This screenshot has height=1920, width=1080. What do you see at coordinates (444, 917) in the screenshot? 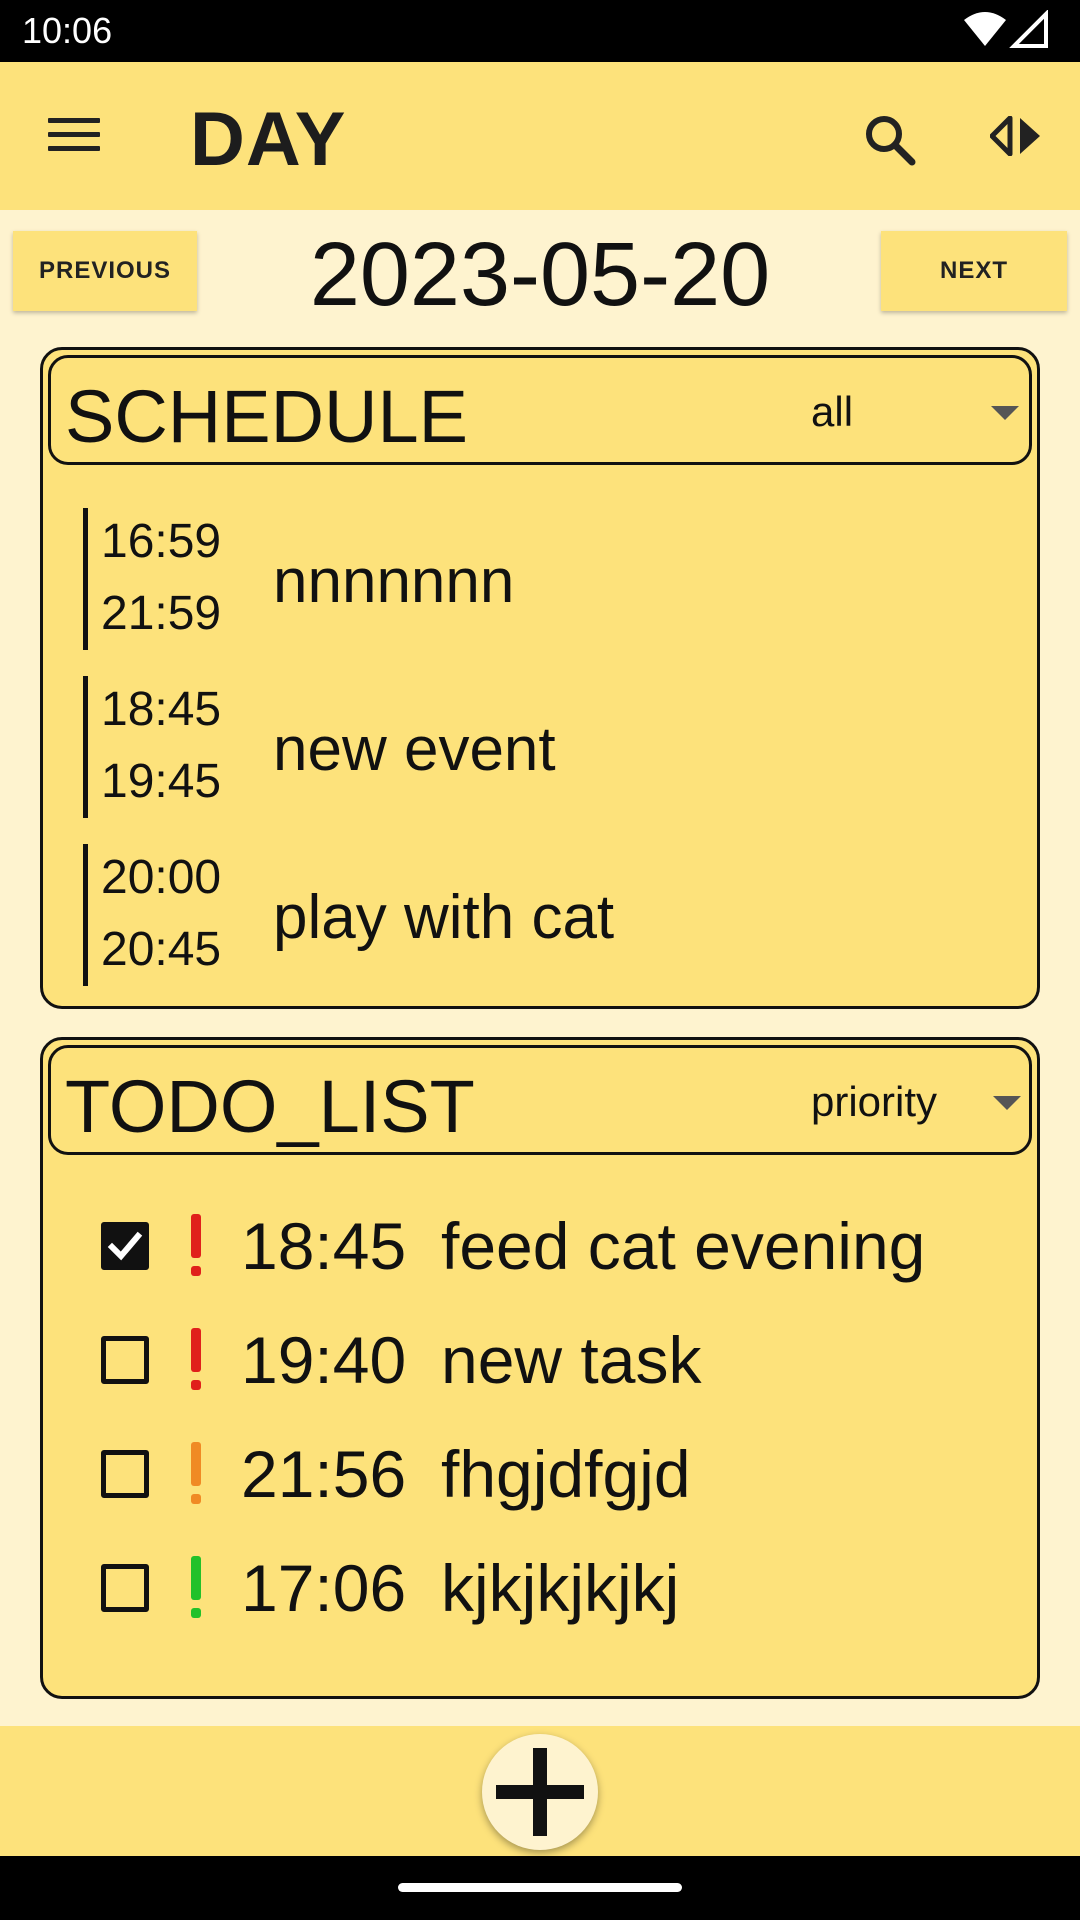
I see `event-title: play with cat` at bounding box center [444, 917].